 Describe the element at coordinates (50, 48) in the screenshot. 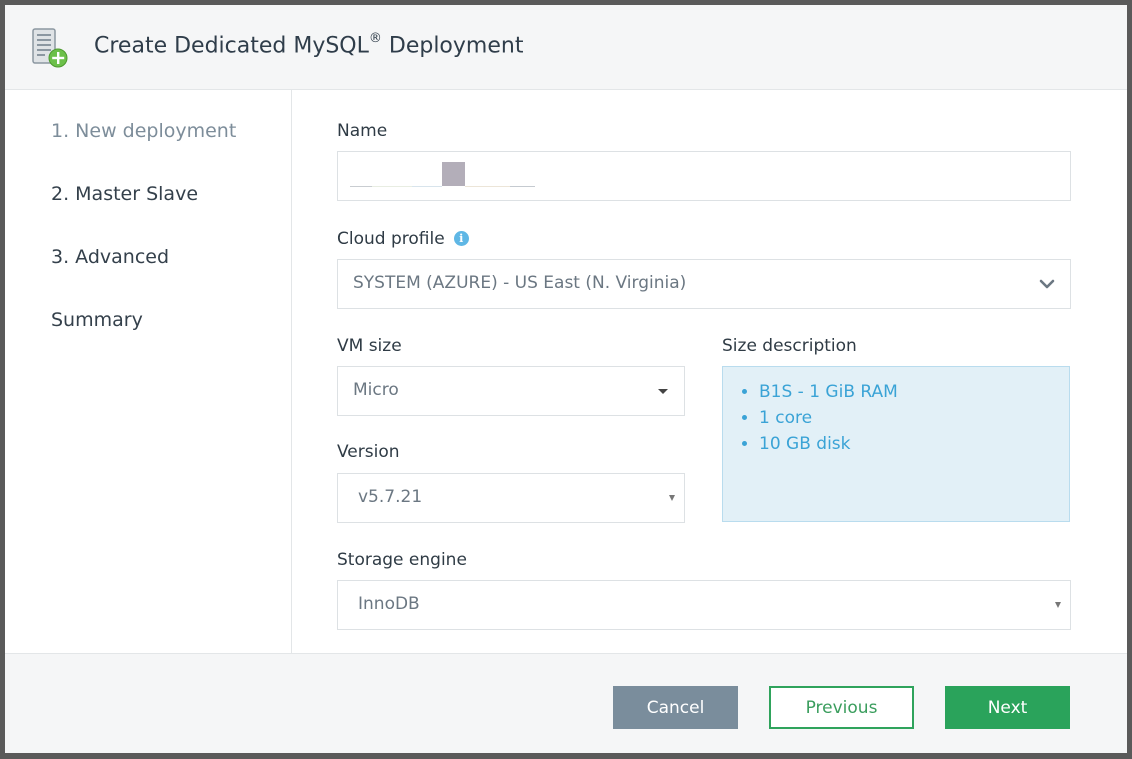

I see `server-add-icon` at that location.